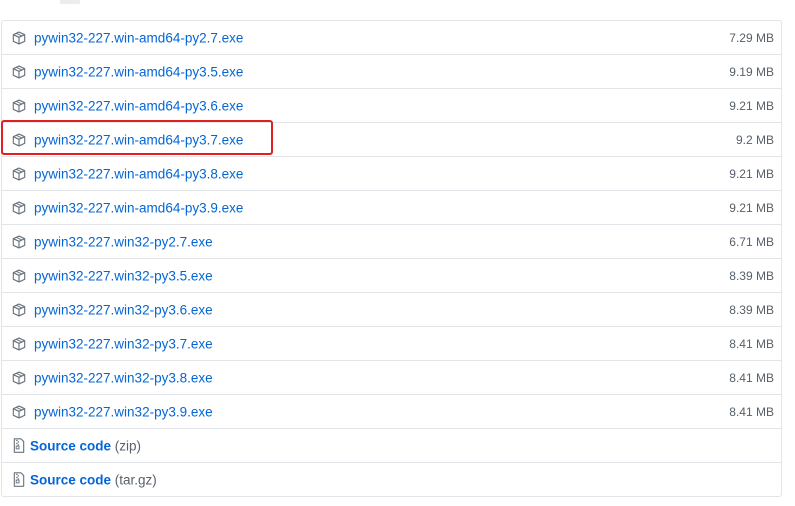 The image size is (795, 506). What do you see at coordinates (138, 37) in the screenshot?
I see `asset-download-link: pywin32-227.win-amd64-py2.7.exe` at bounding box center [138, 37].